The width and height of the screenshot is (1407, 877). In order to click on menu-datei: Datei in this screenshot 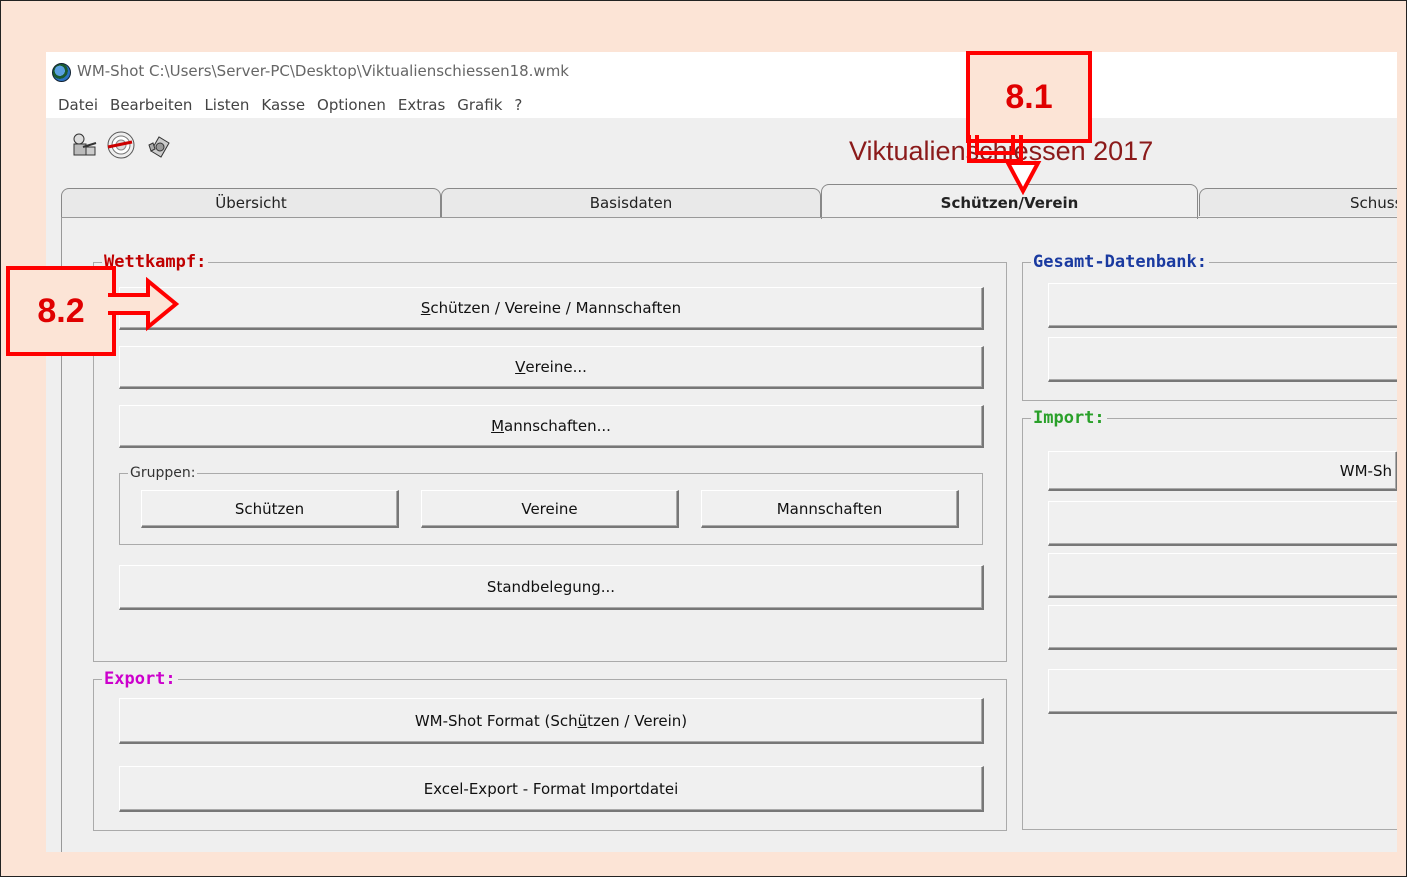, I will do `click(78, 105)`.